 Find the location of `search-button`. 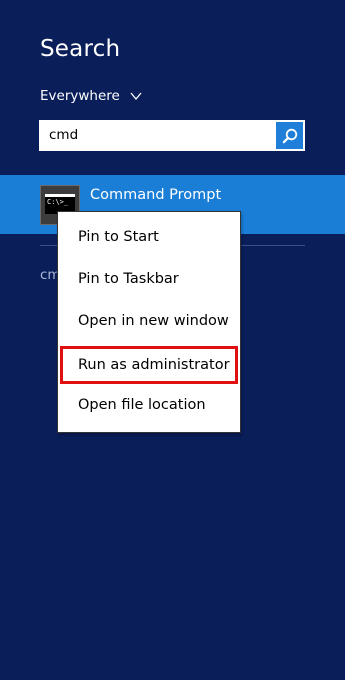

search-button is located at coordinates (289, 135).